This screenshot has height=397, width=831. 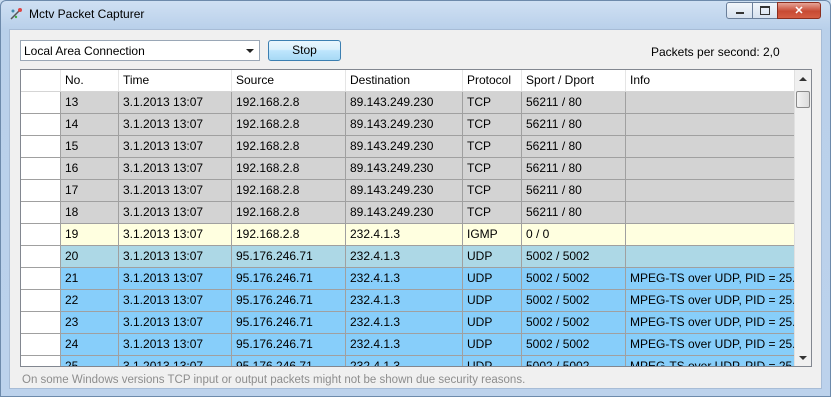 What do you see at coordinates (765, 10) in the screenshot?
I see `maximize-button` at bounding box center [765, 10].